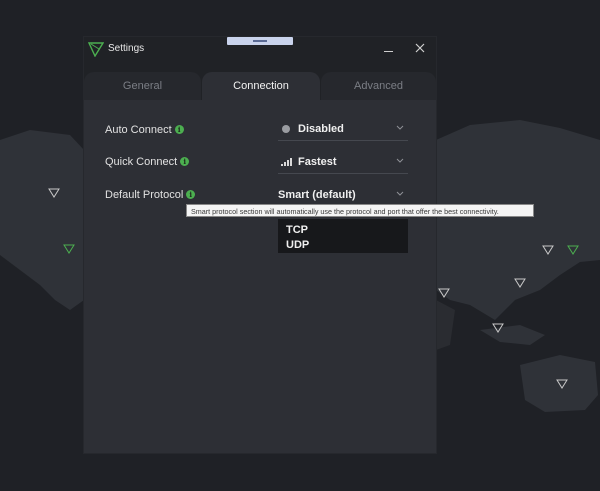 The width and height of the screenshot is (600, 491). I want to click on settings-tabs: General Connection Advanced, so click(260, 86).